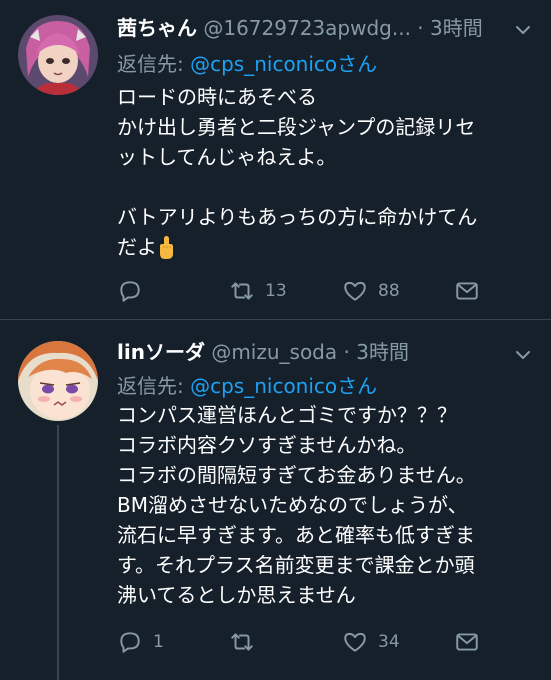 The image size is (551, 680). Describe the element at coordinates (296, 475) in the screenshot. I see `tweet-text-line: コラボの間隔短すぎてお金ありません。` at that location.